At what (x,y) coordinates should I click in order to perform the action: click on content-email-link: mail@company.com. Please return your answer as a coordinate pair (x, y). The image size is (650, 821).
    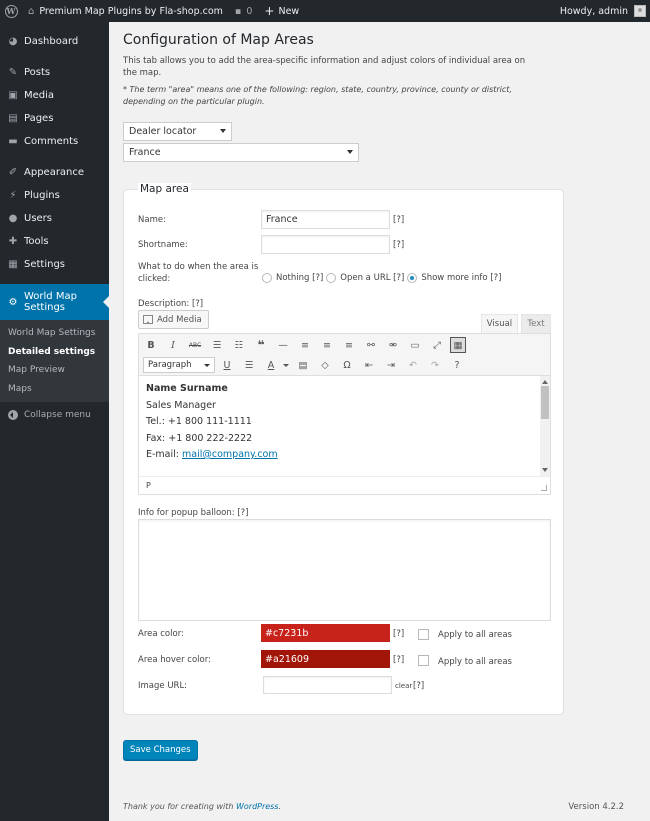
    Looking at the image, I should click on (230, 454).